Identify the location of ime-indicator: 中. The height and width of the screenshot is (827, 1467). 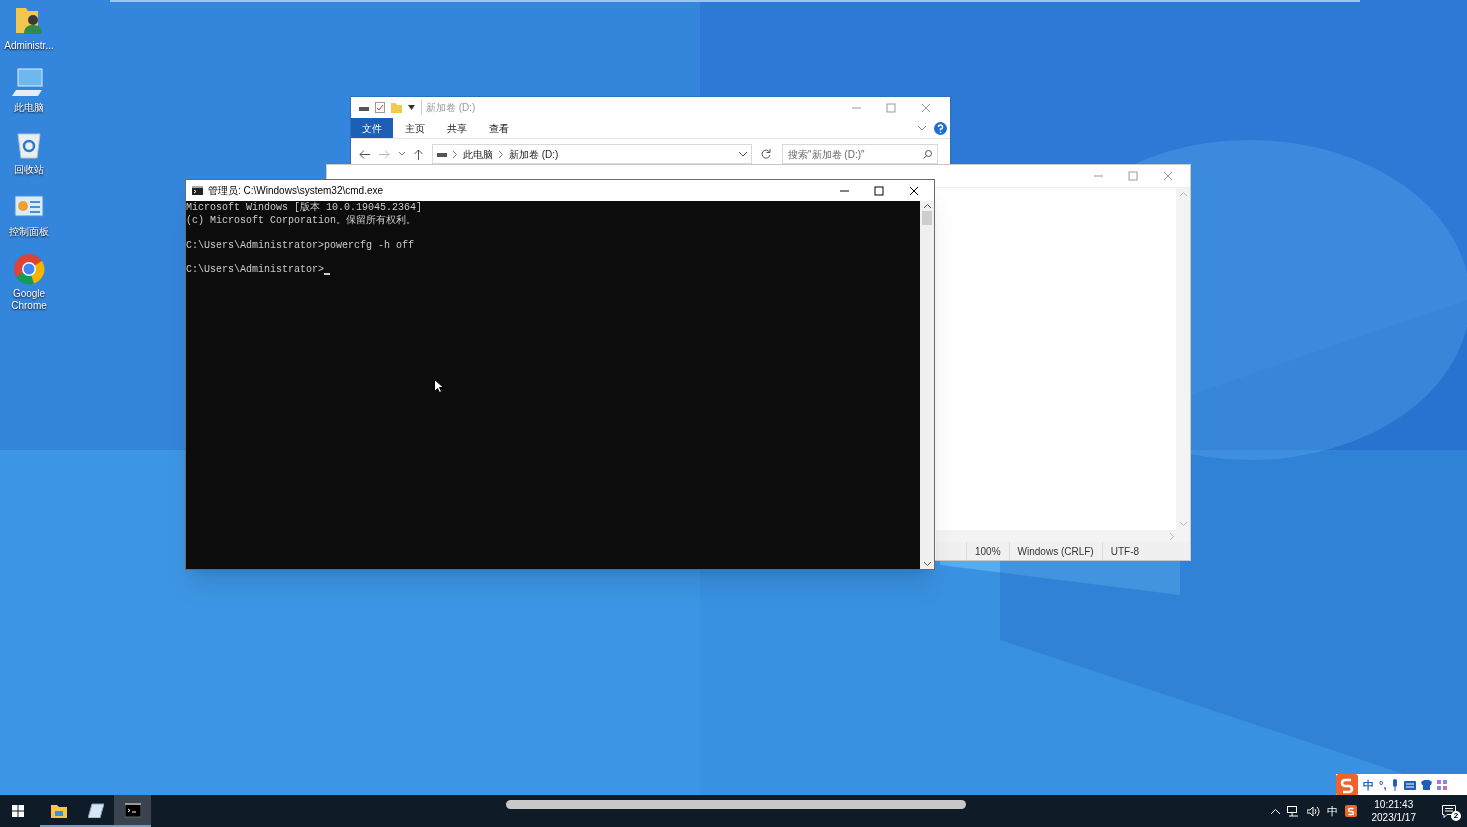
(1332, 811).